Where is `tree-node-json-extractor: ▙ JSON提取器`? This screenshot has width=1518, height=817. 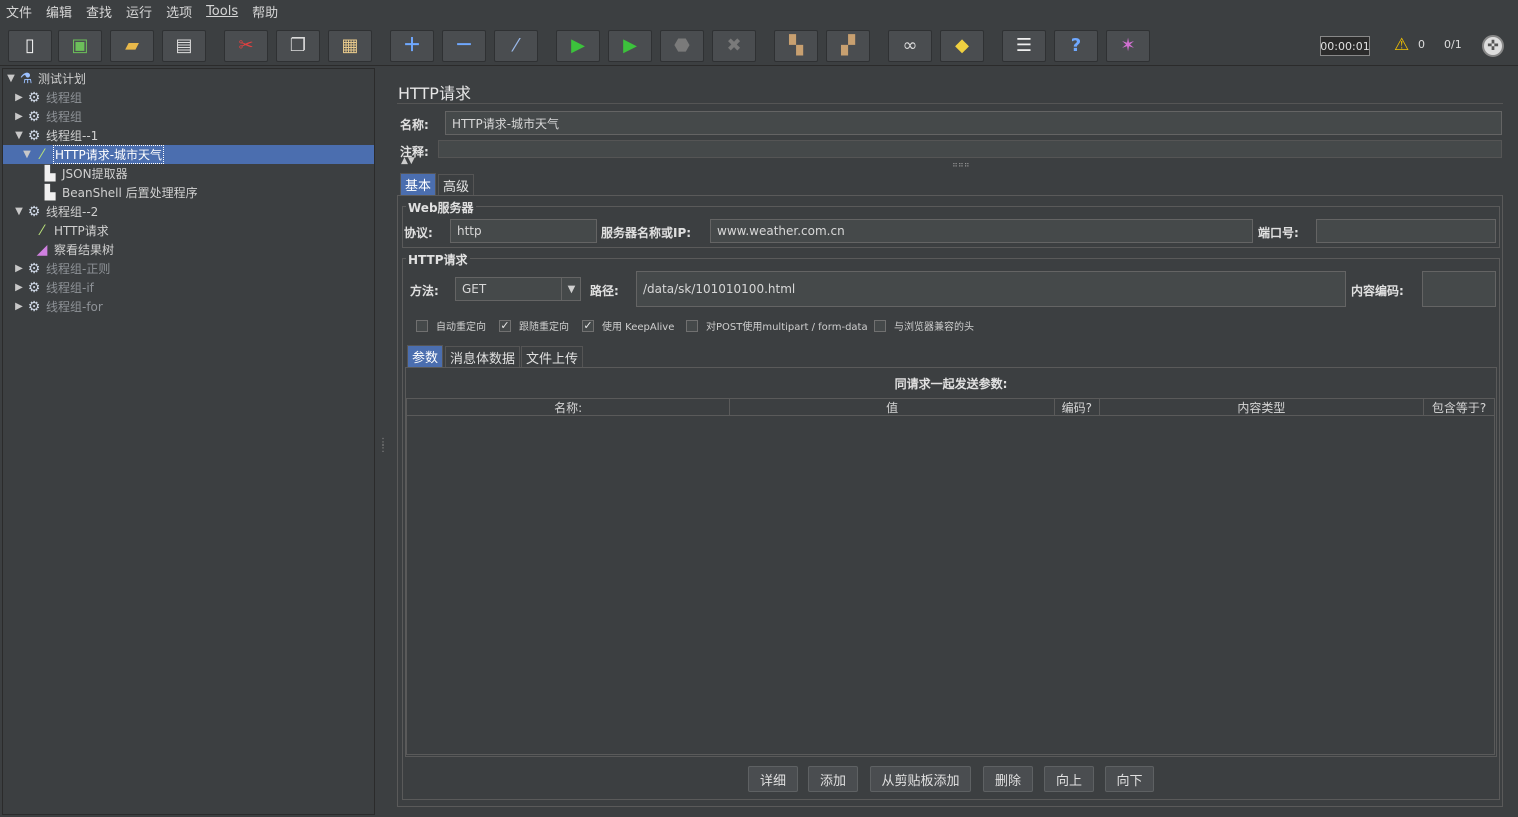 tree-node-json-extractor: ▙ JSON提取器 is located at coordinates (84, 173).